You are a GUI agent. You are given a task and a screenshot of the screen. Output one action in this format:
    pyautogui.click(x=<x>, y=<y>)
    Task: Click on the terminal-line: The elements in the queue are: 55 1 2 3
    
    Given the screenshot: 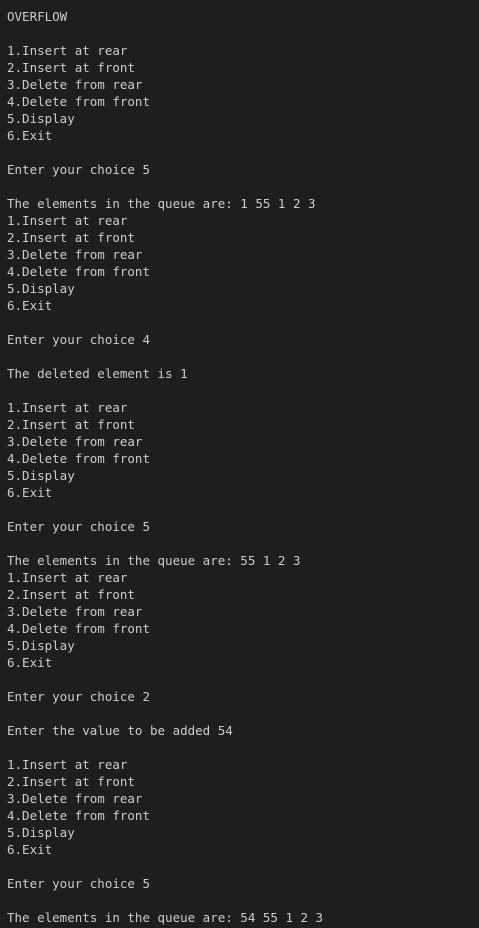 What is the action you would take?
    pyautogui.click(x=154, y=560)
    